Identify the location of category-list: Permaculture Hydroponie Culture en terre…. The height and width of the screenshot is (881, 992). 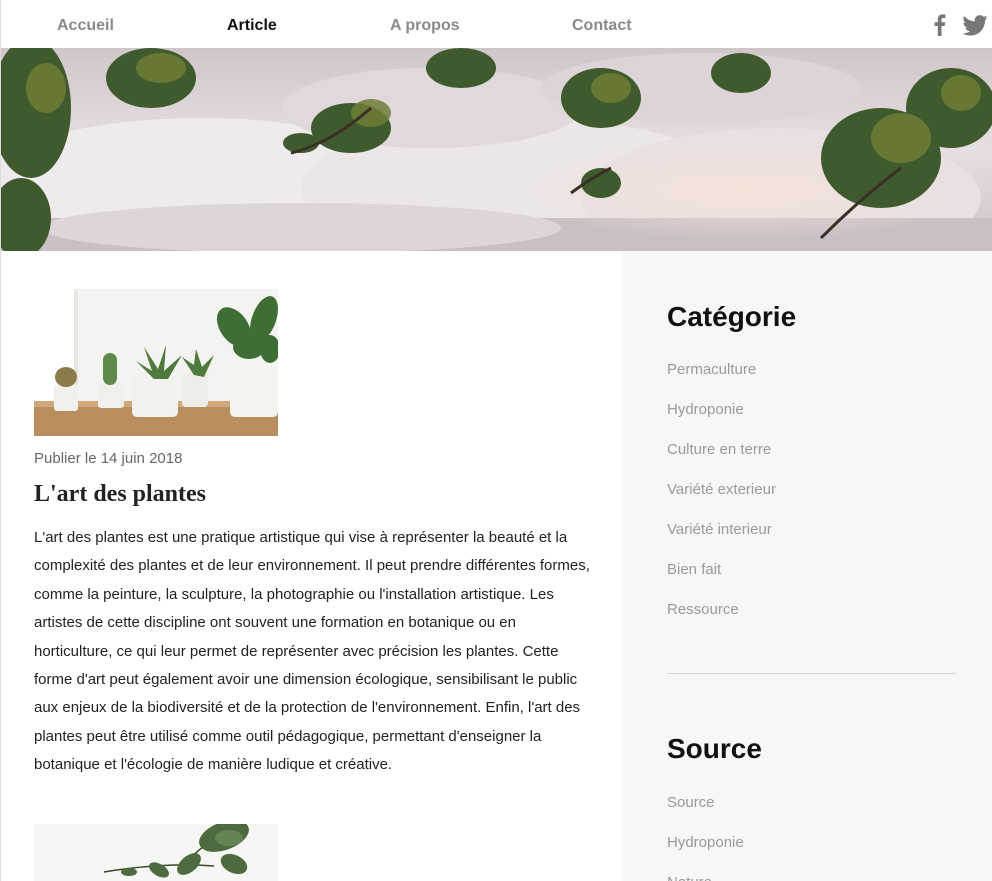
(721, 500).